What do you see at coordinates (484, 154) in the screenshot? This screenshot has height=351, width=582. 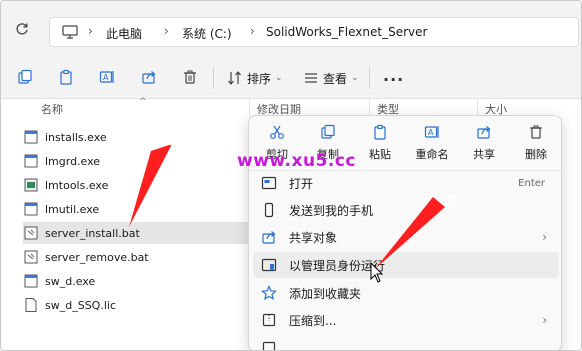 I see `share-label: 共享` at bounding box center [484, 154].